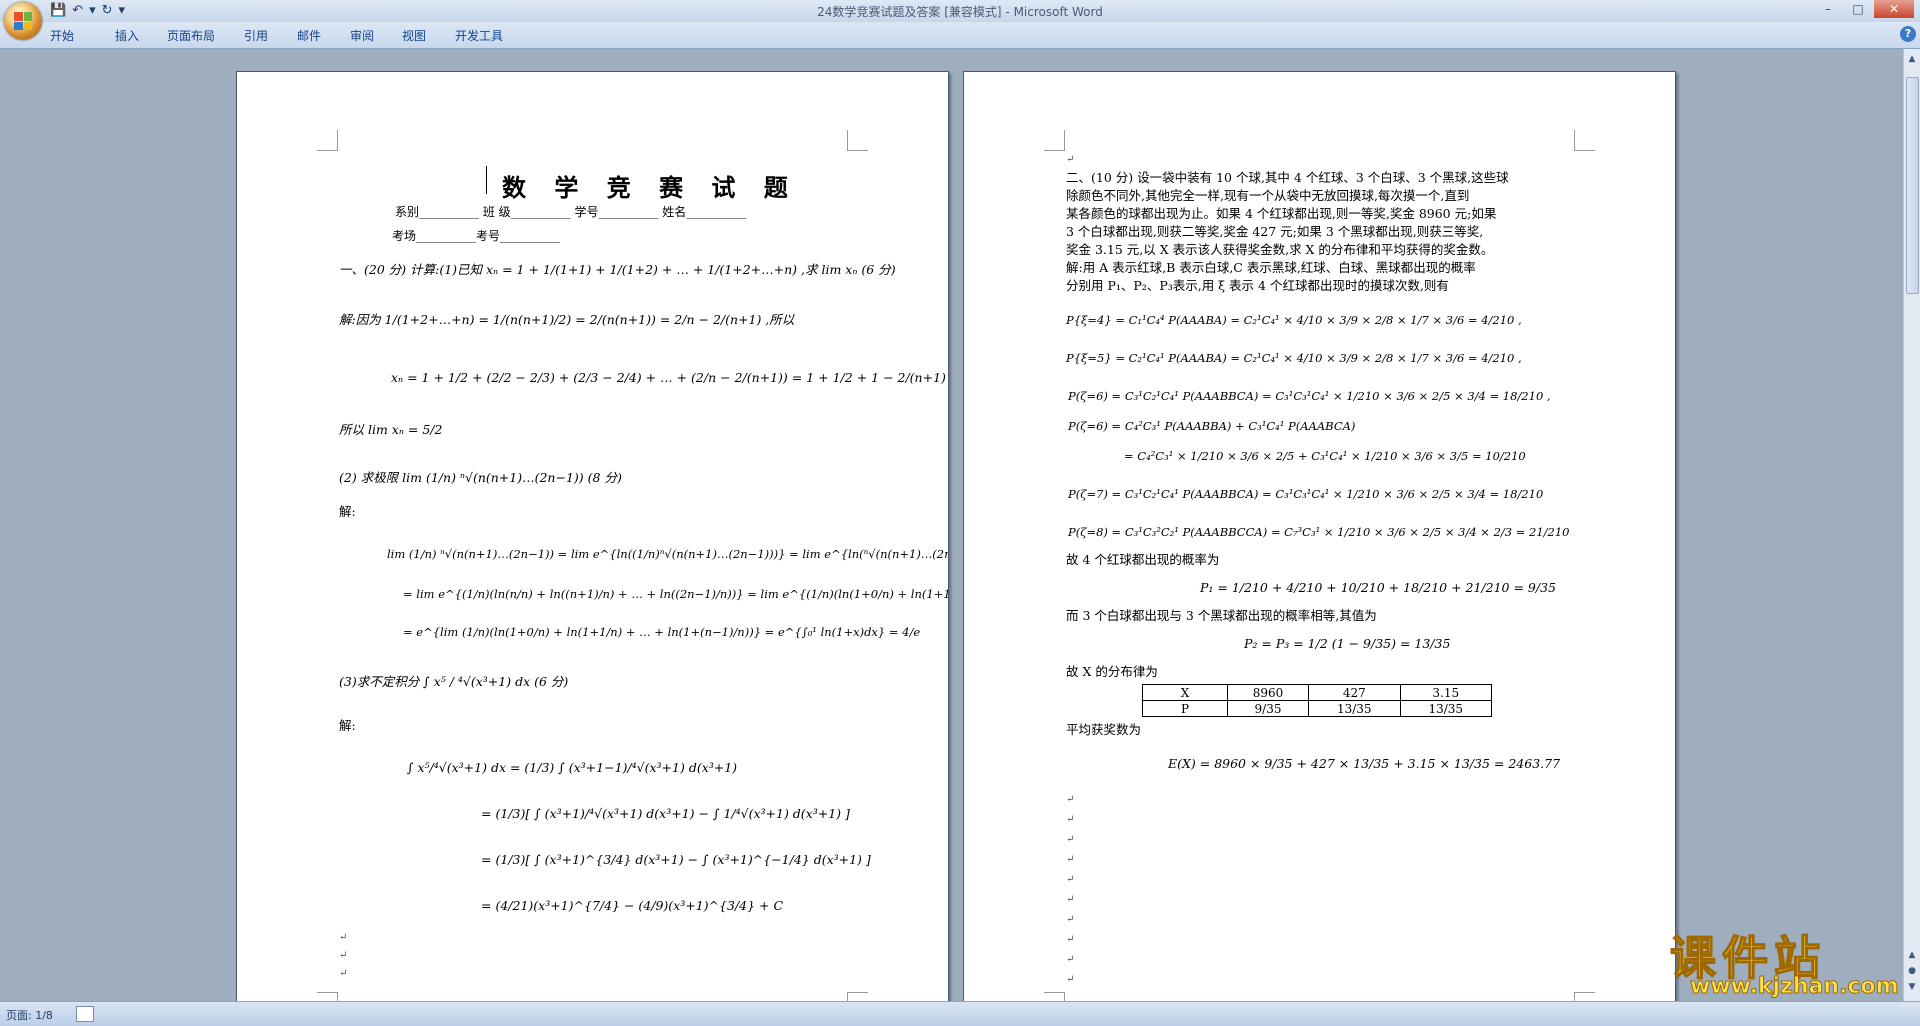 This screenshot has width=1920, height=1026. I want to click on tab-mailings: 邮件, so click(309, 35).